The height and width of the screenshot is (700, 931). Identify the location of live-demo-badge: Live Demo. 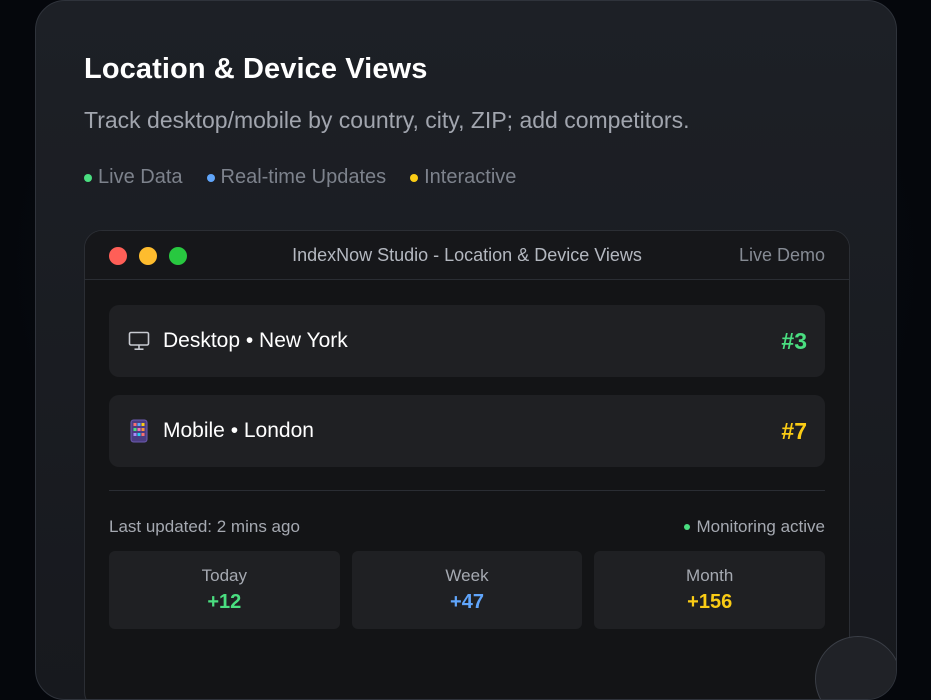
(782, 255).